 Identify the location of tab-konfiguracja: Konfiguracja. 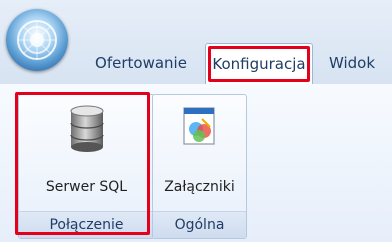
(259, 63).